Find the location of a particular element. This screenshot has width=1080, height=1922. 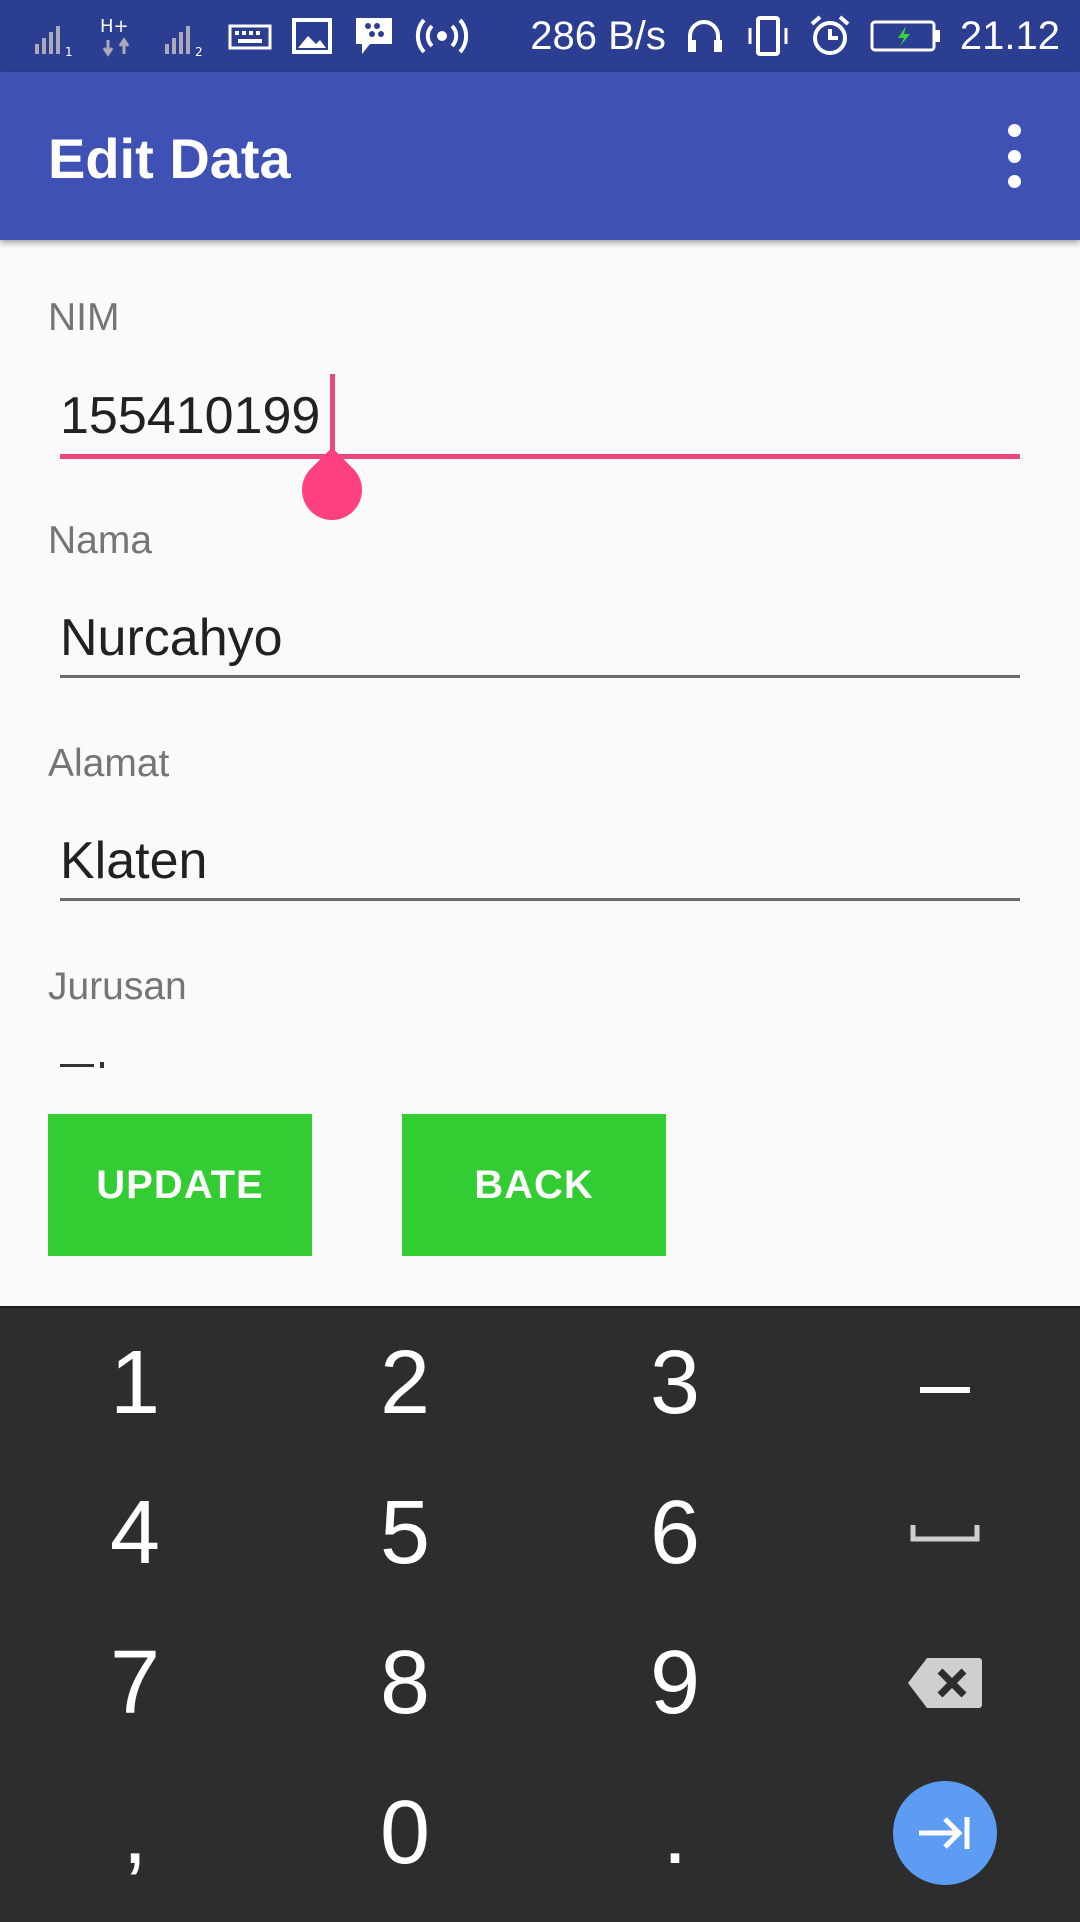

hotspot-icon is located at coordinates (442, 36).